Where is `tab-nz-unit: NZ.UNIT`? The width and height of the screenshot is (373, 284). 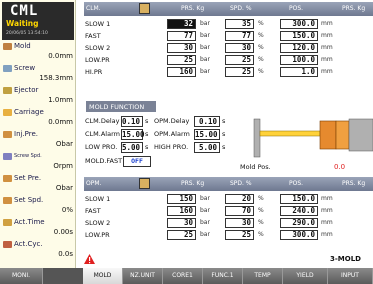 tab-nz-unit: NZ.UNIT is located at coordinates (143, 276).